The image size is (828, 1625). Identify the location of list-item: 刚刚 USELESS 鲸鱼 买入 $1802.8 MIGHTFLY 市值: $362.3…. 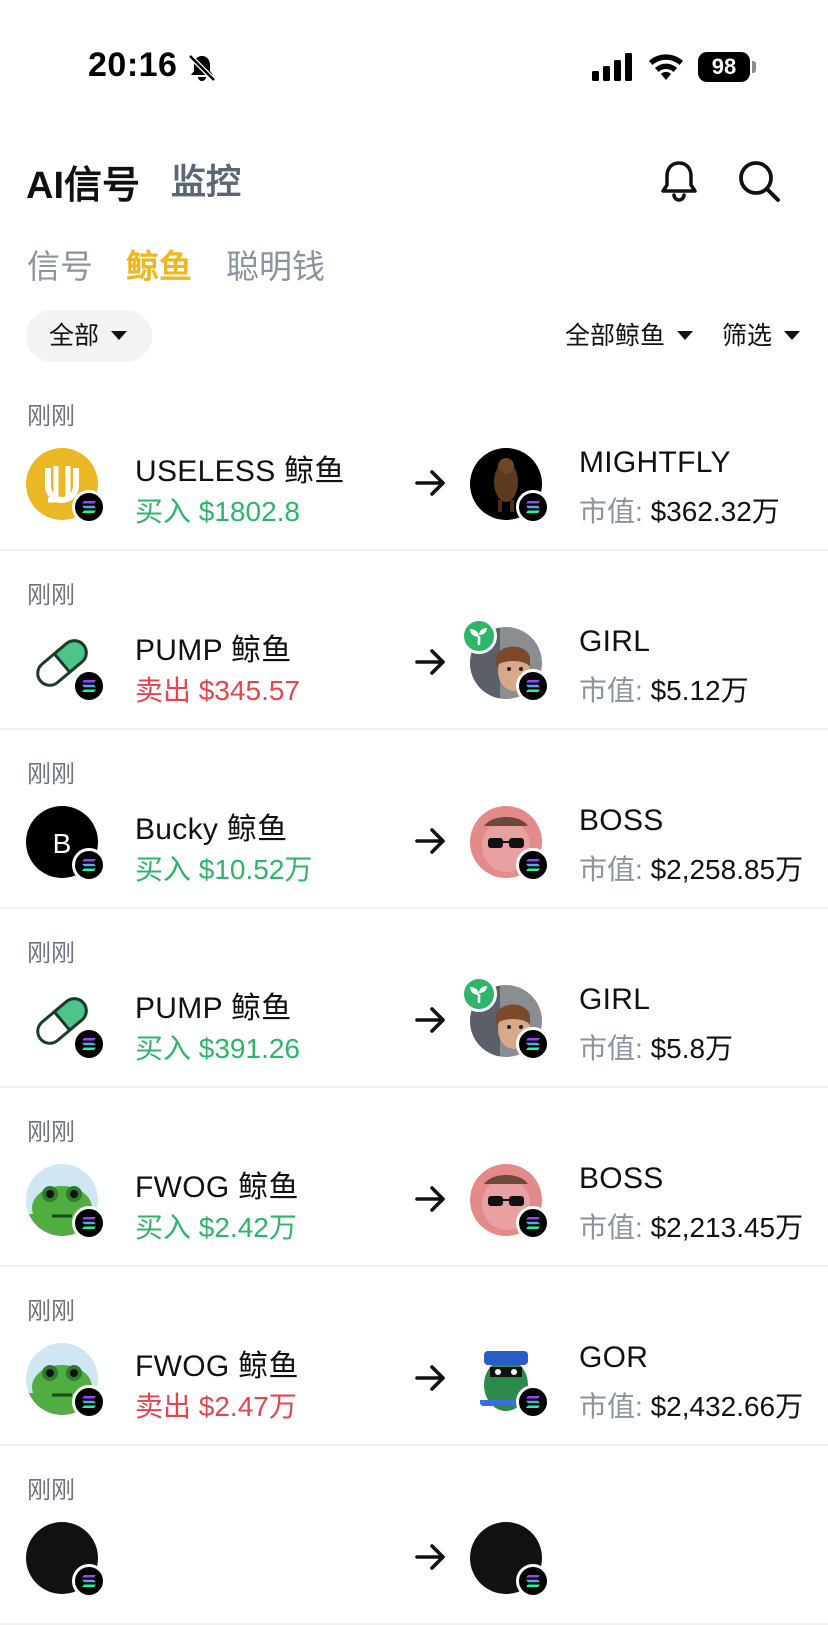
(414, 461).